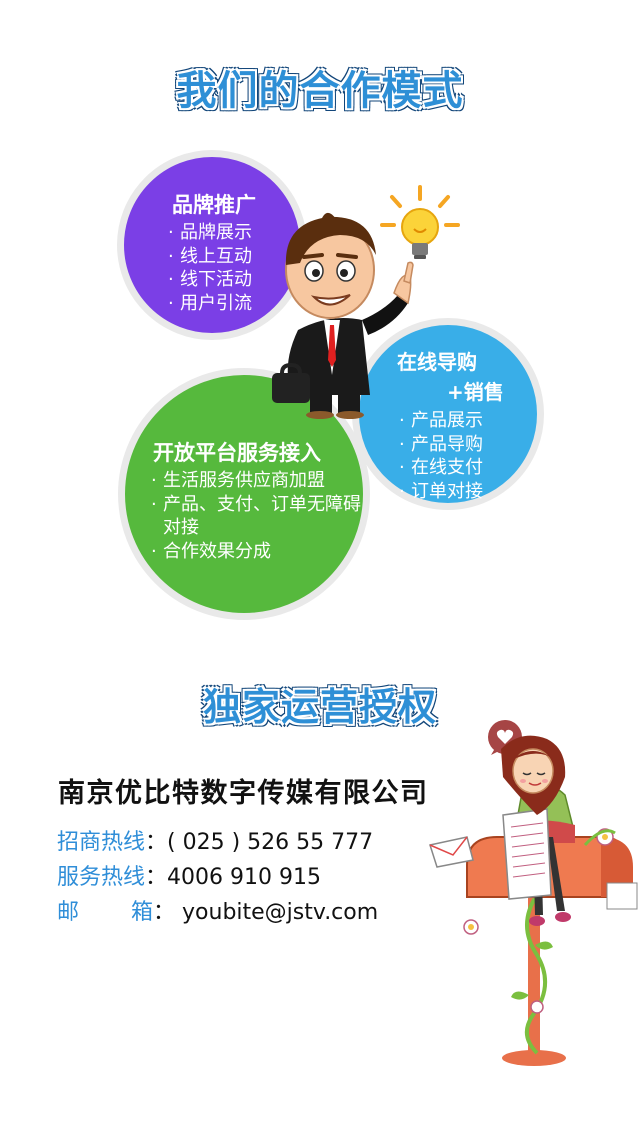  What do you see at coordinates (214, 205) in the screenshot?
I see `brand-promotion-title: 品牌推广` at bounding box center [214, 205].